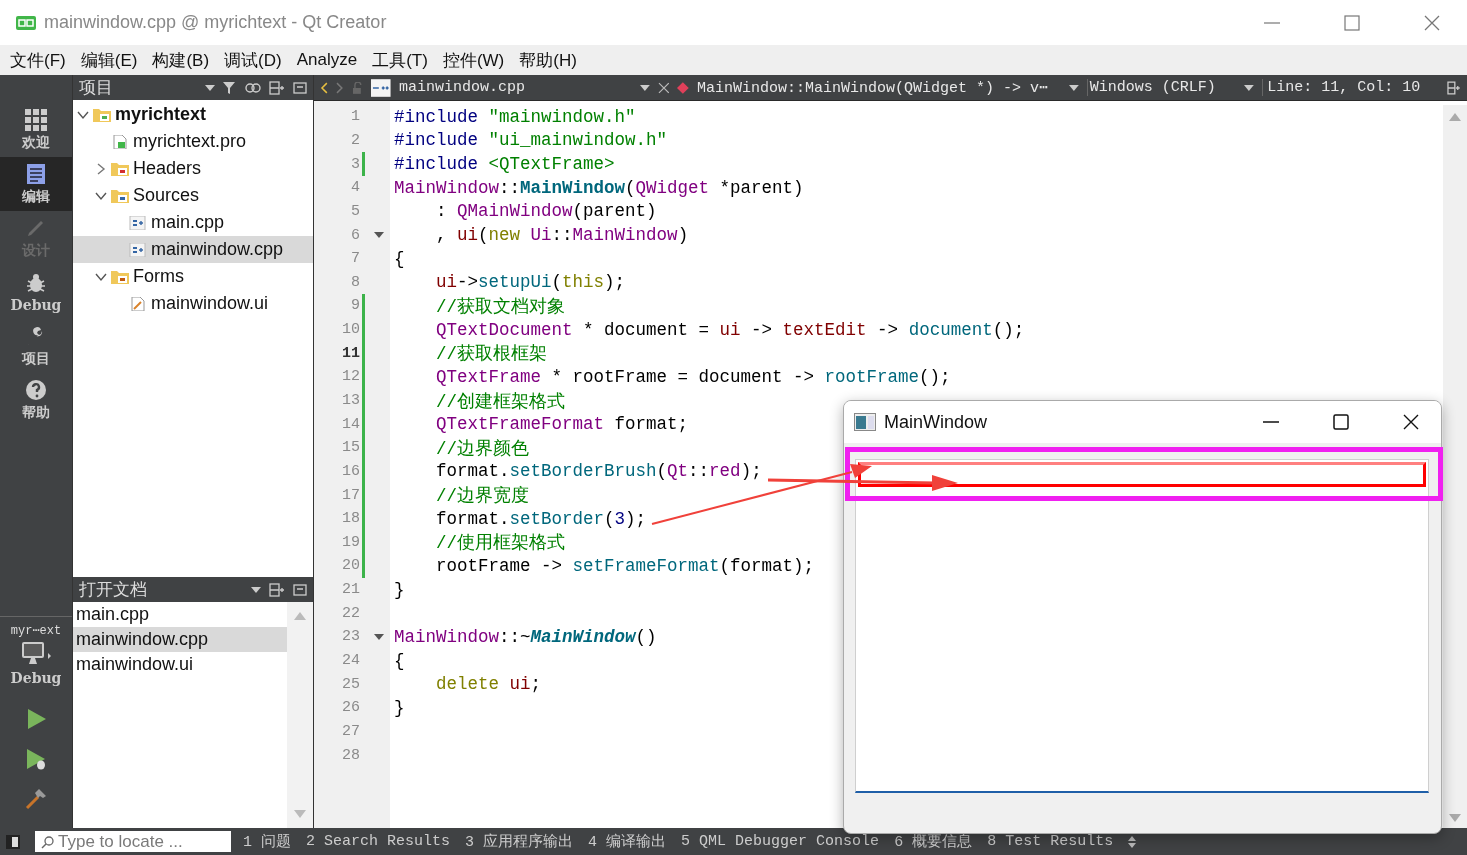  I want to click on file-selector: mainwindow.cpp, so click(515, 87).